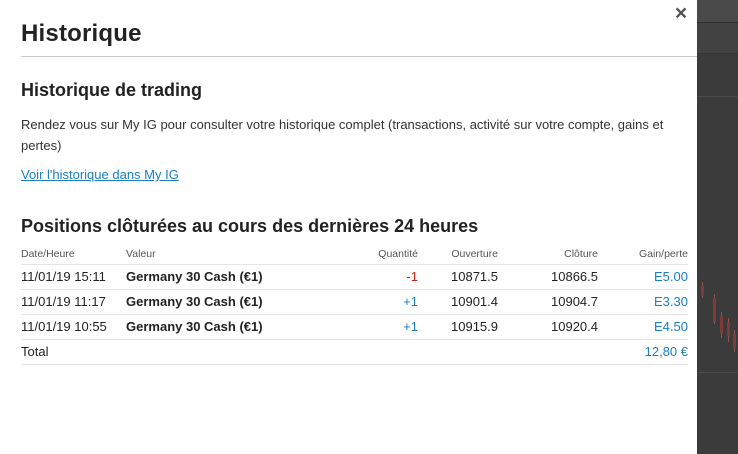  I want to click on column-header-close: Clôture, so click(581, 254).